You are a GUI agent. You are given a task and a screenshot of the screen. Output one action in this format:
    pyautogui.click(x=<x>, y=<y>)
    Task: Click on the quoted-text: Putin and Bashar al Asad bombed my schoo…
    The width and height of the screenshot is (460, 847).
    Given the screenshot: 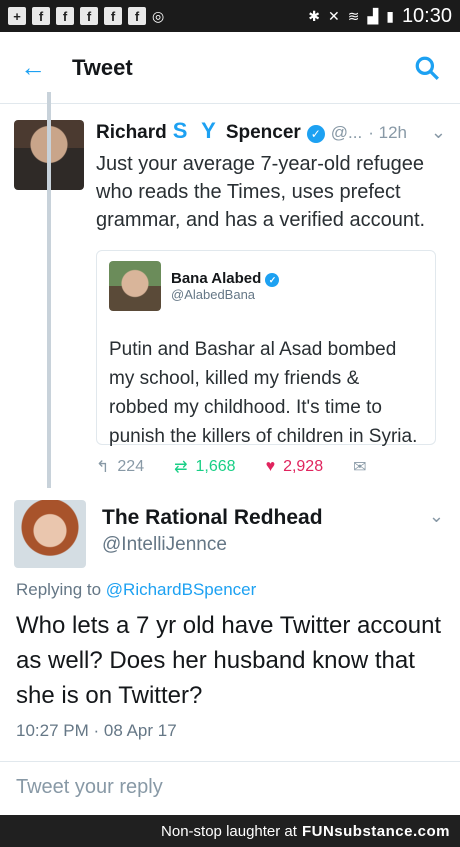 What is the action you would take?
    pyautogui.click(x=263, y=393)
    